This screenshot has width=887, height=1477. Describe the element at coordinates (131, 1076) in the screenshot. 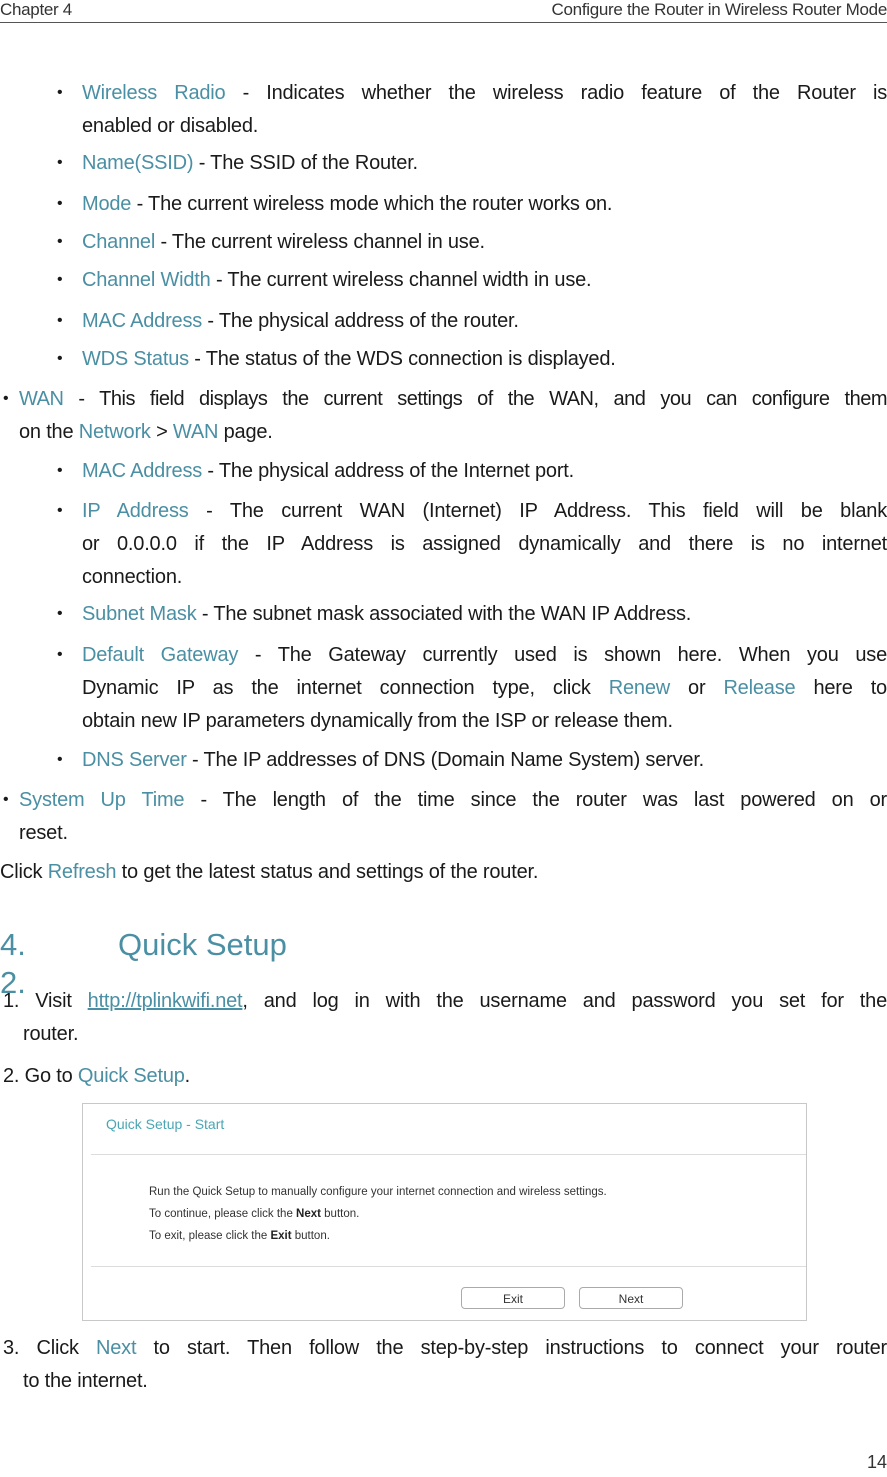

I see `quick-setup-link: Quick Setup` at that location.